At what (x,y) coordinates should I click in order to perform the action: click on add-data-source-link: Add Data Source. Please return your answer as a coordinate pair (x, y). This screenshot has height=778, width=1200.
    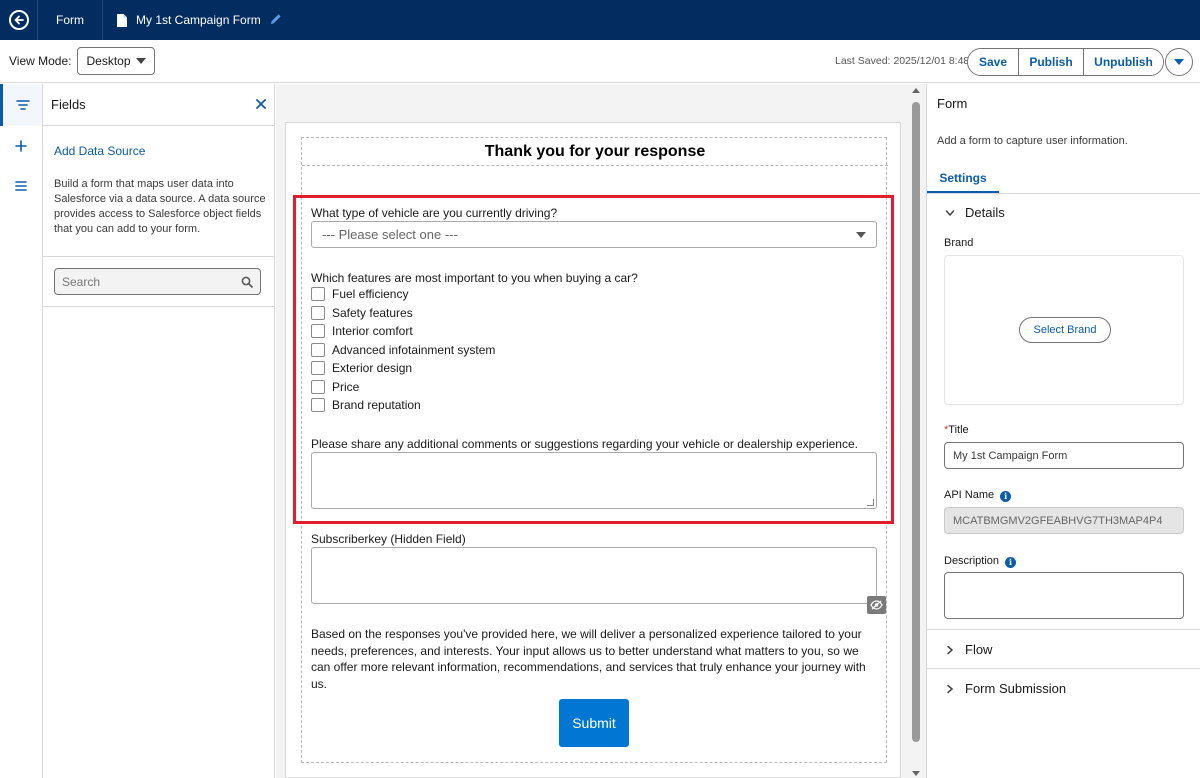
    Looking at the image, I should click on (99, 151).